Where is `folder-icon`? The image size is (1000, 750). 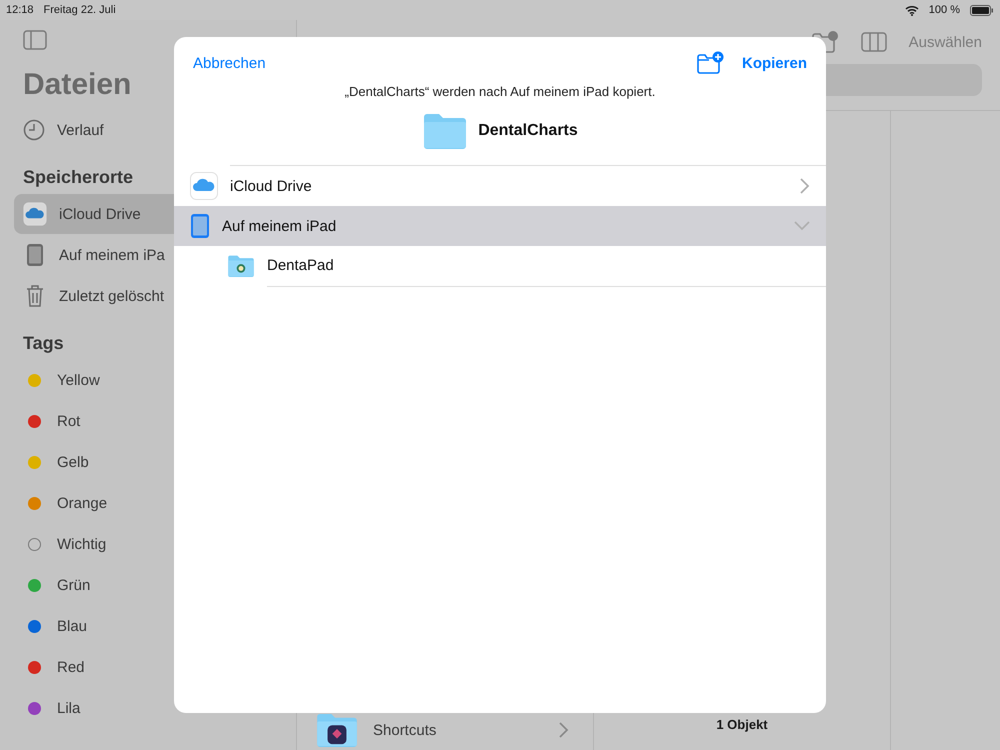
folder-icon is located at coordinates (445, 131).